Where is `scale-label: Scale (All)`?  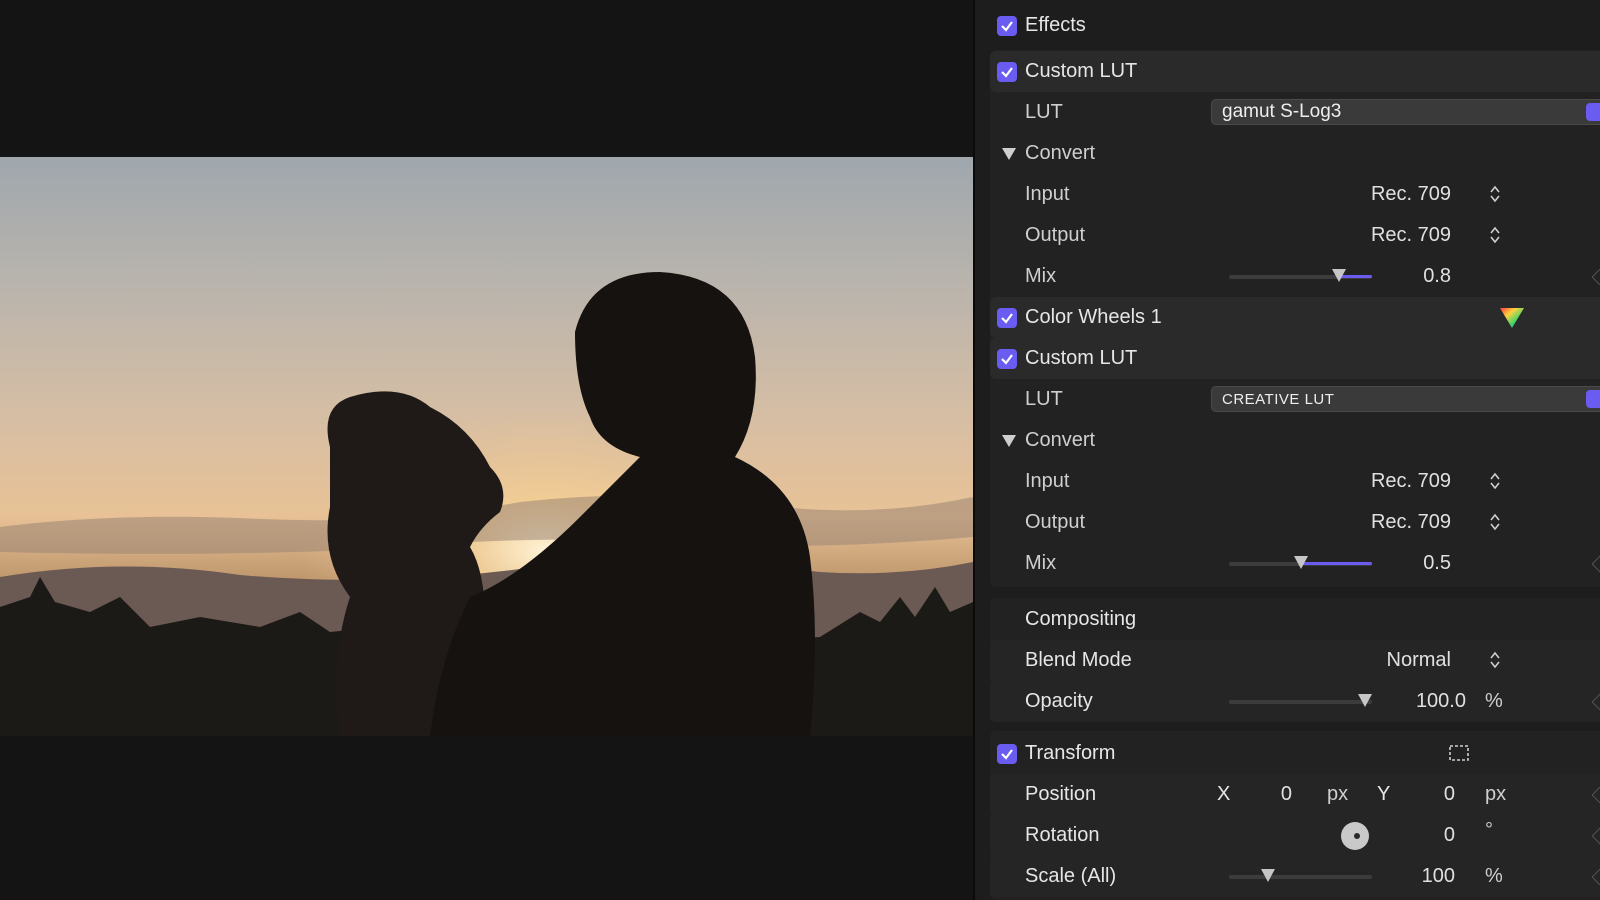
scale-label: Scale (All) is located at coordinates (1071, 876).